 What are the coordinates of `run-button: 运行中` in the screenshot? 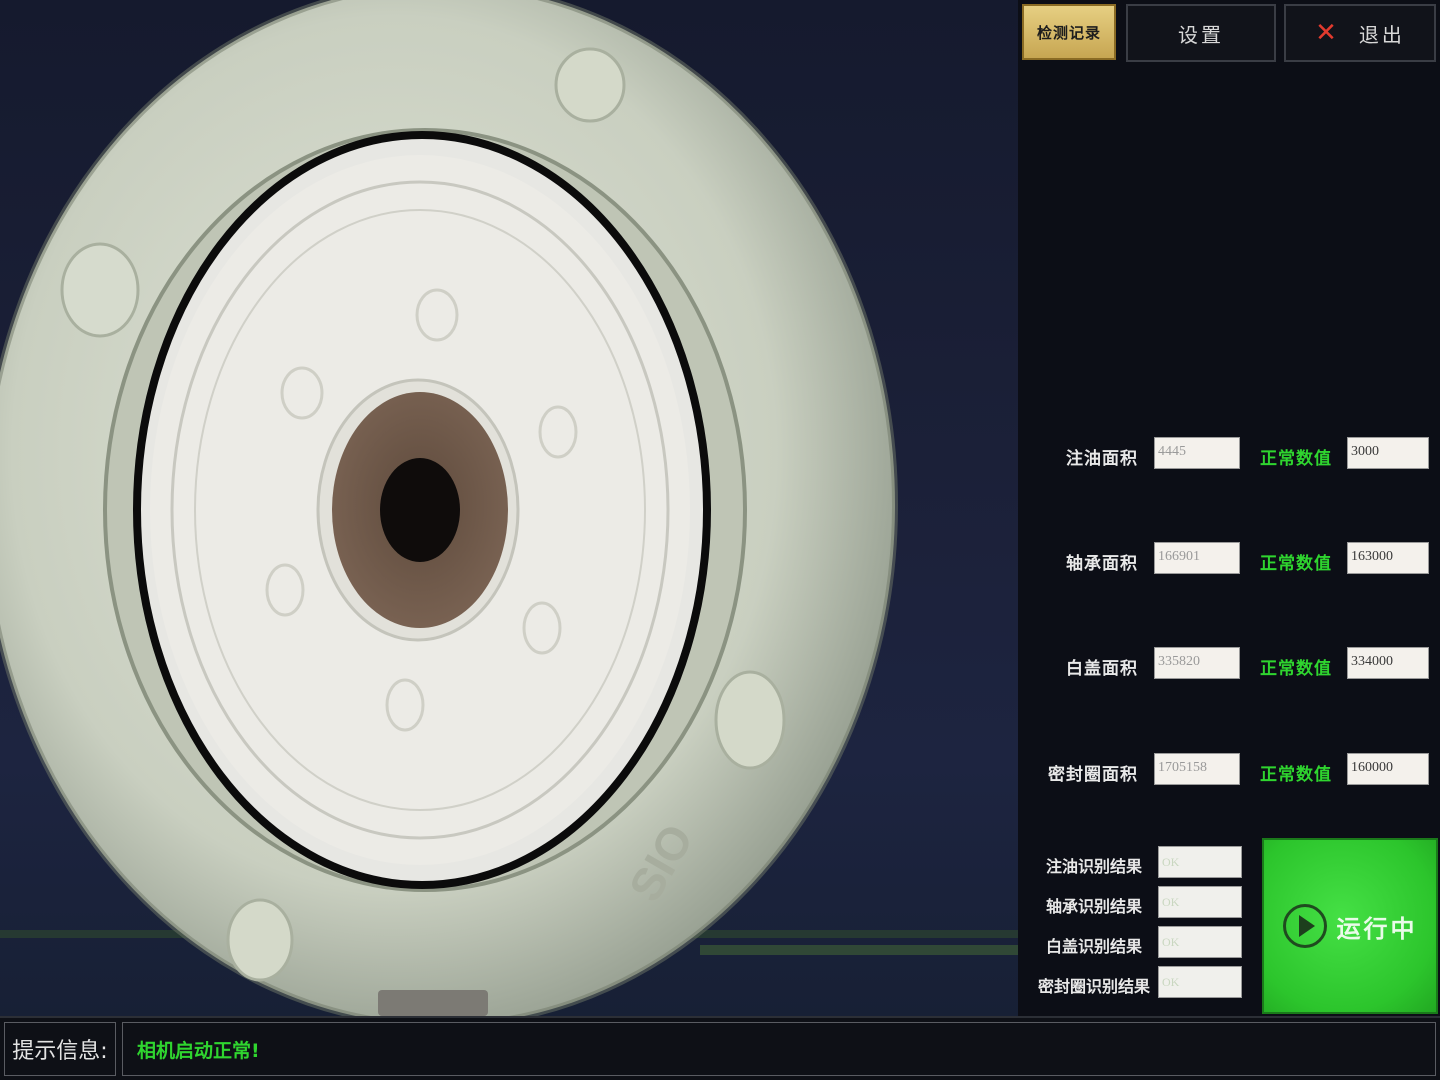 It's located at (1350, 926).